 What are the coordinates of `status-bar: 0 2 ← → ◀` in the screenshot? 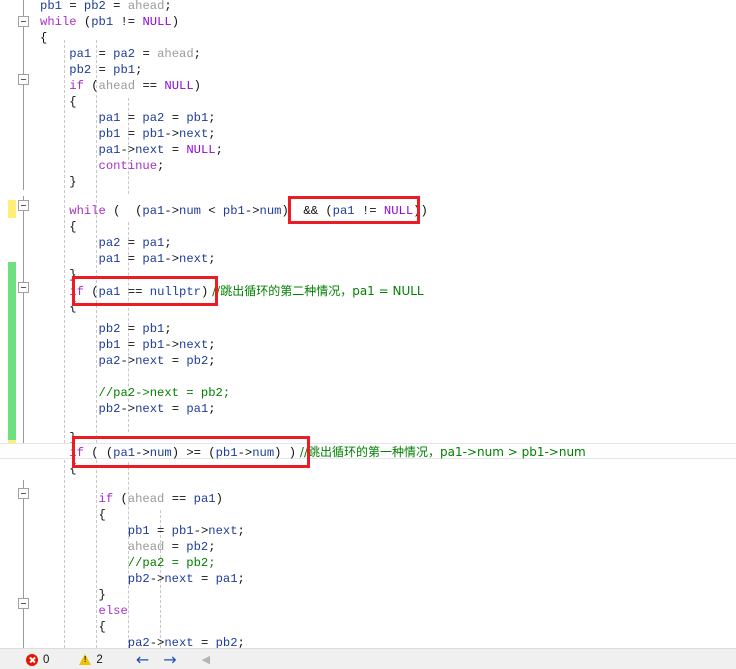 It's located at (368, 658).